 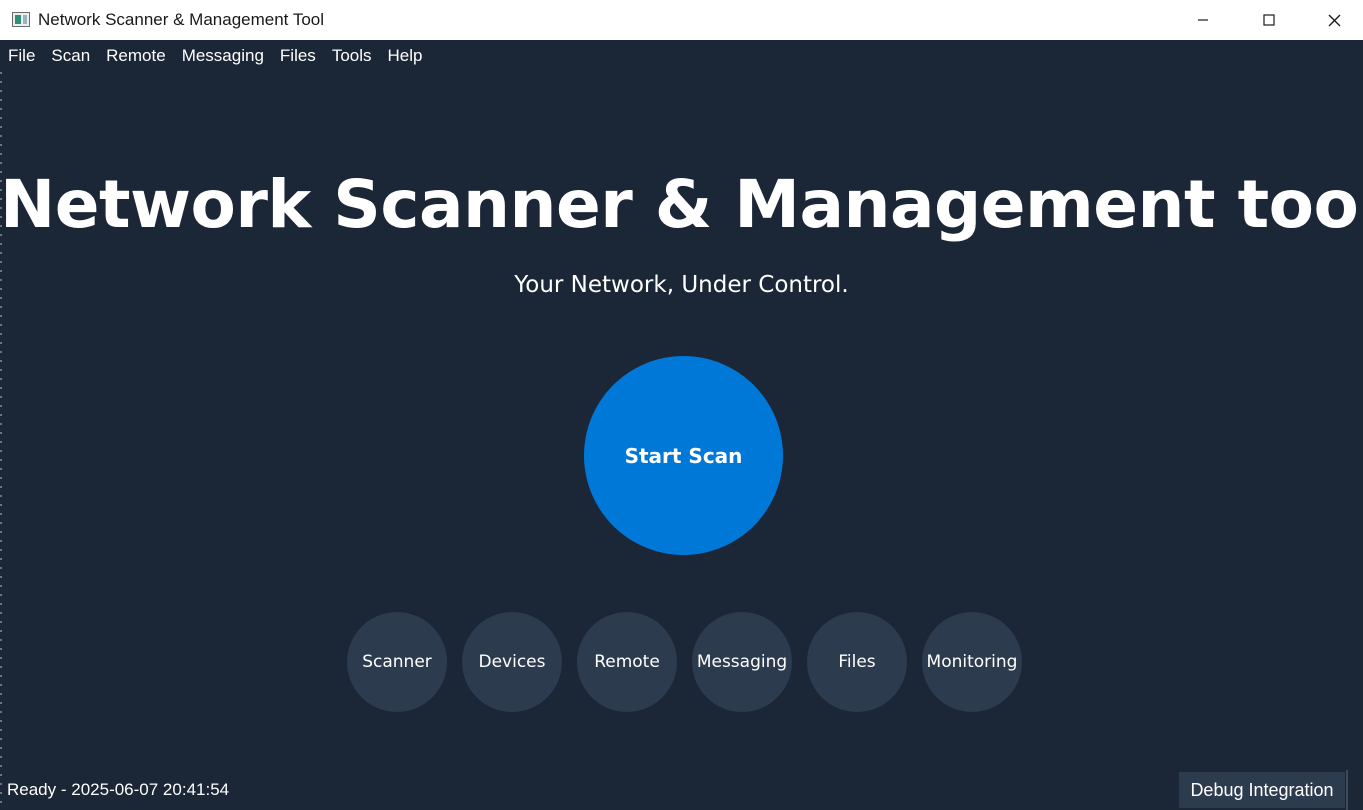 I want to click on menu-help: Help, so click(x=405, y=56).